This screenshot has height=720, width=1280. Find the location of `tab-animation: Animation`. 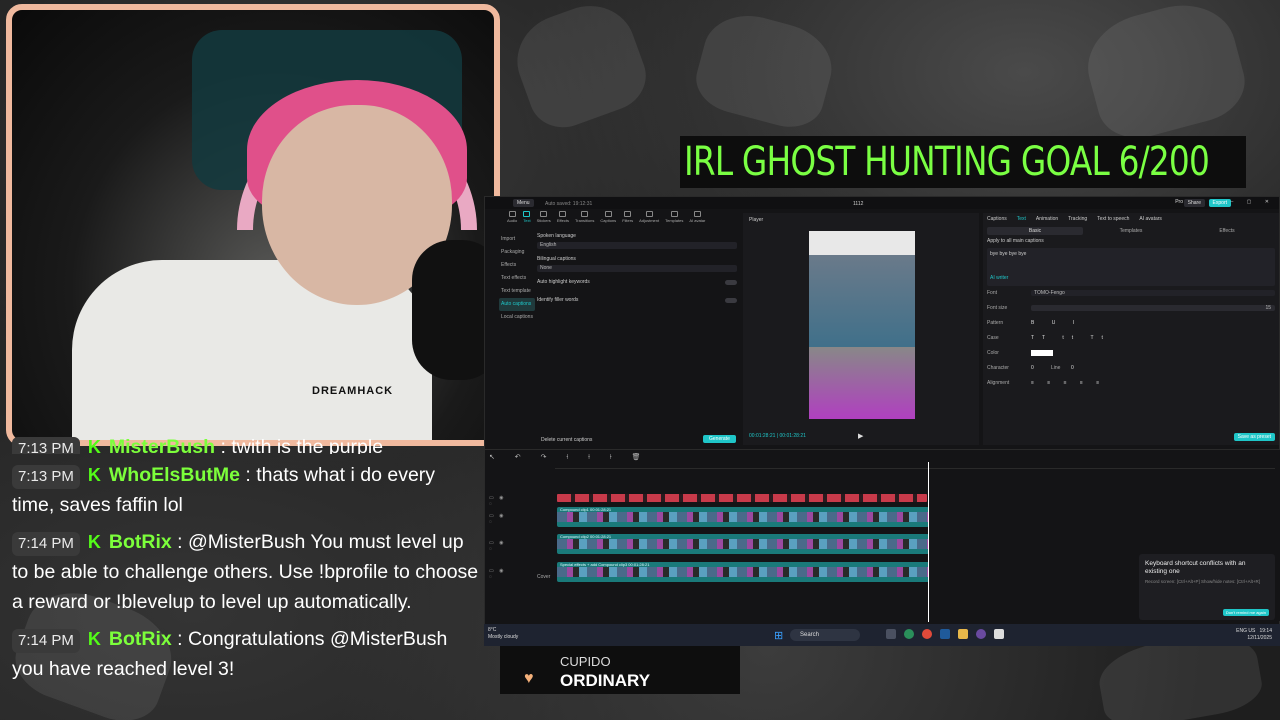

tab-animation: Animation is located at coordinates (1047, 219).